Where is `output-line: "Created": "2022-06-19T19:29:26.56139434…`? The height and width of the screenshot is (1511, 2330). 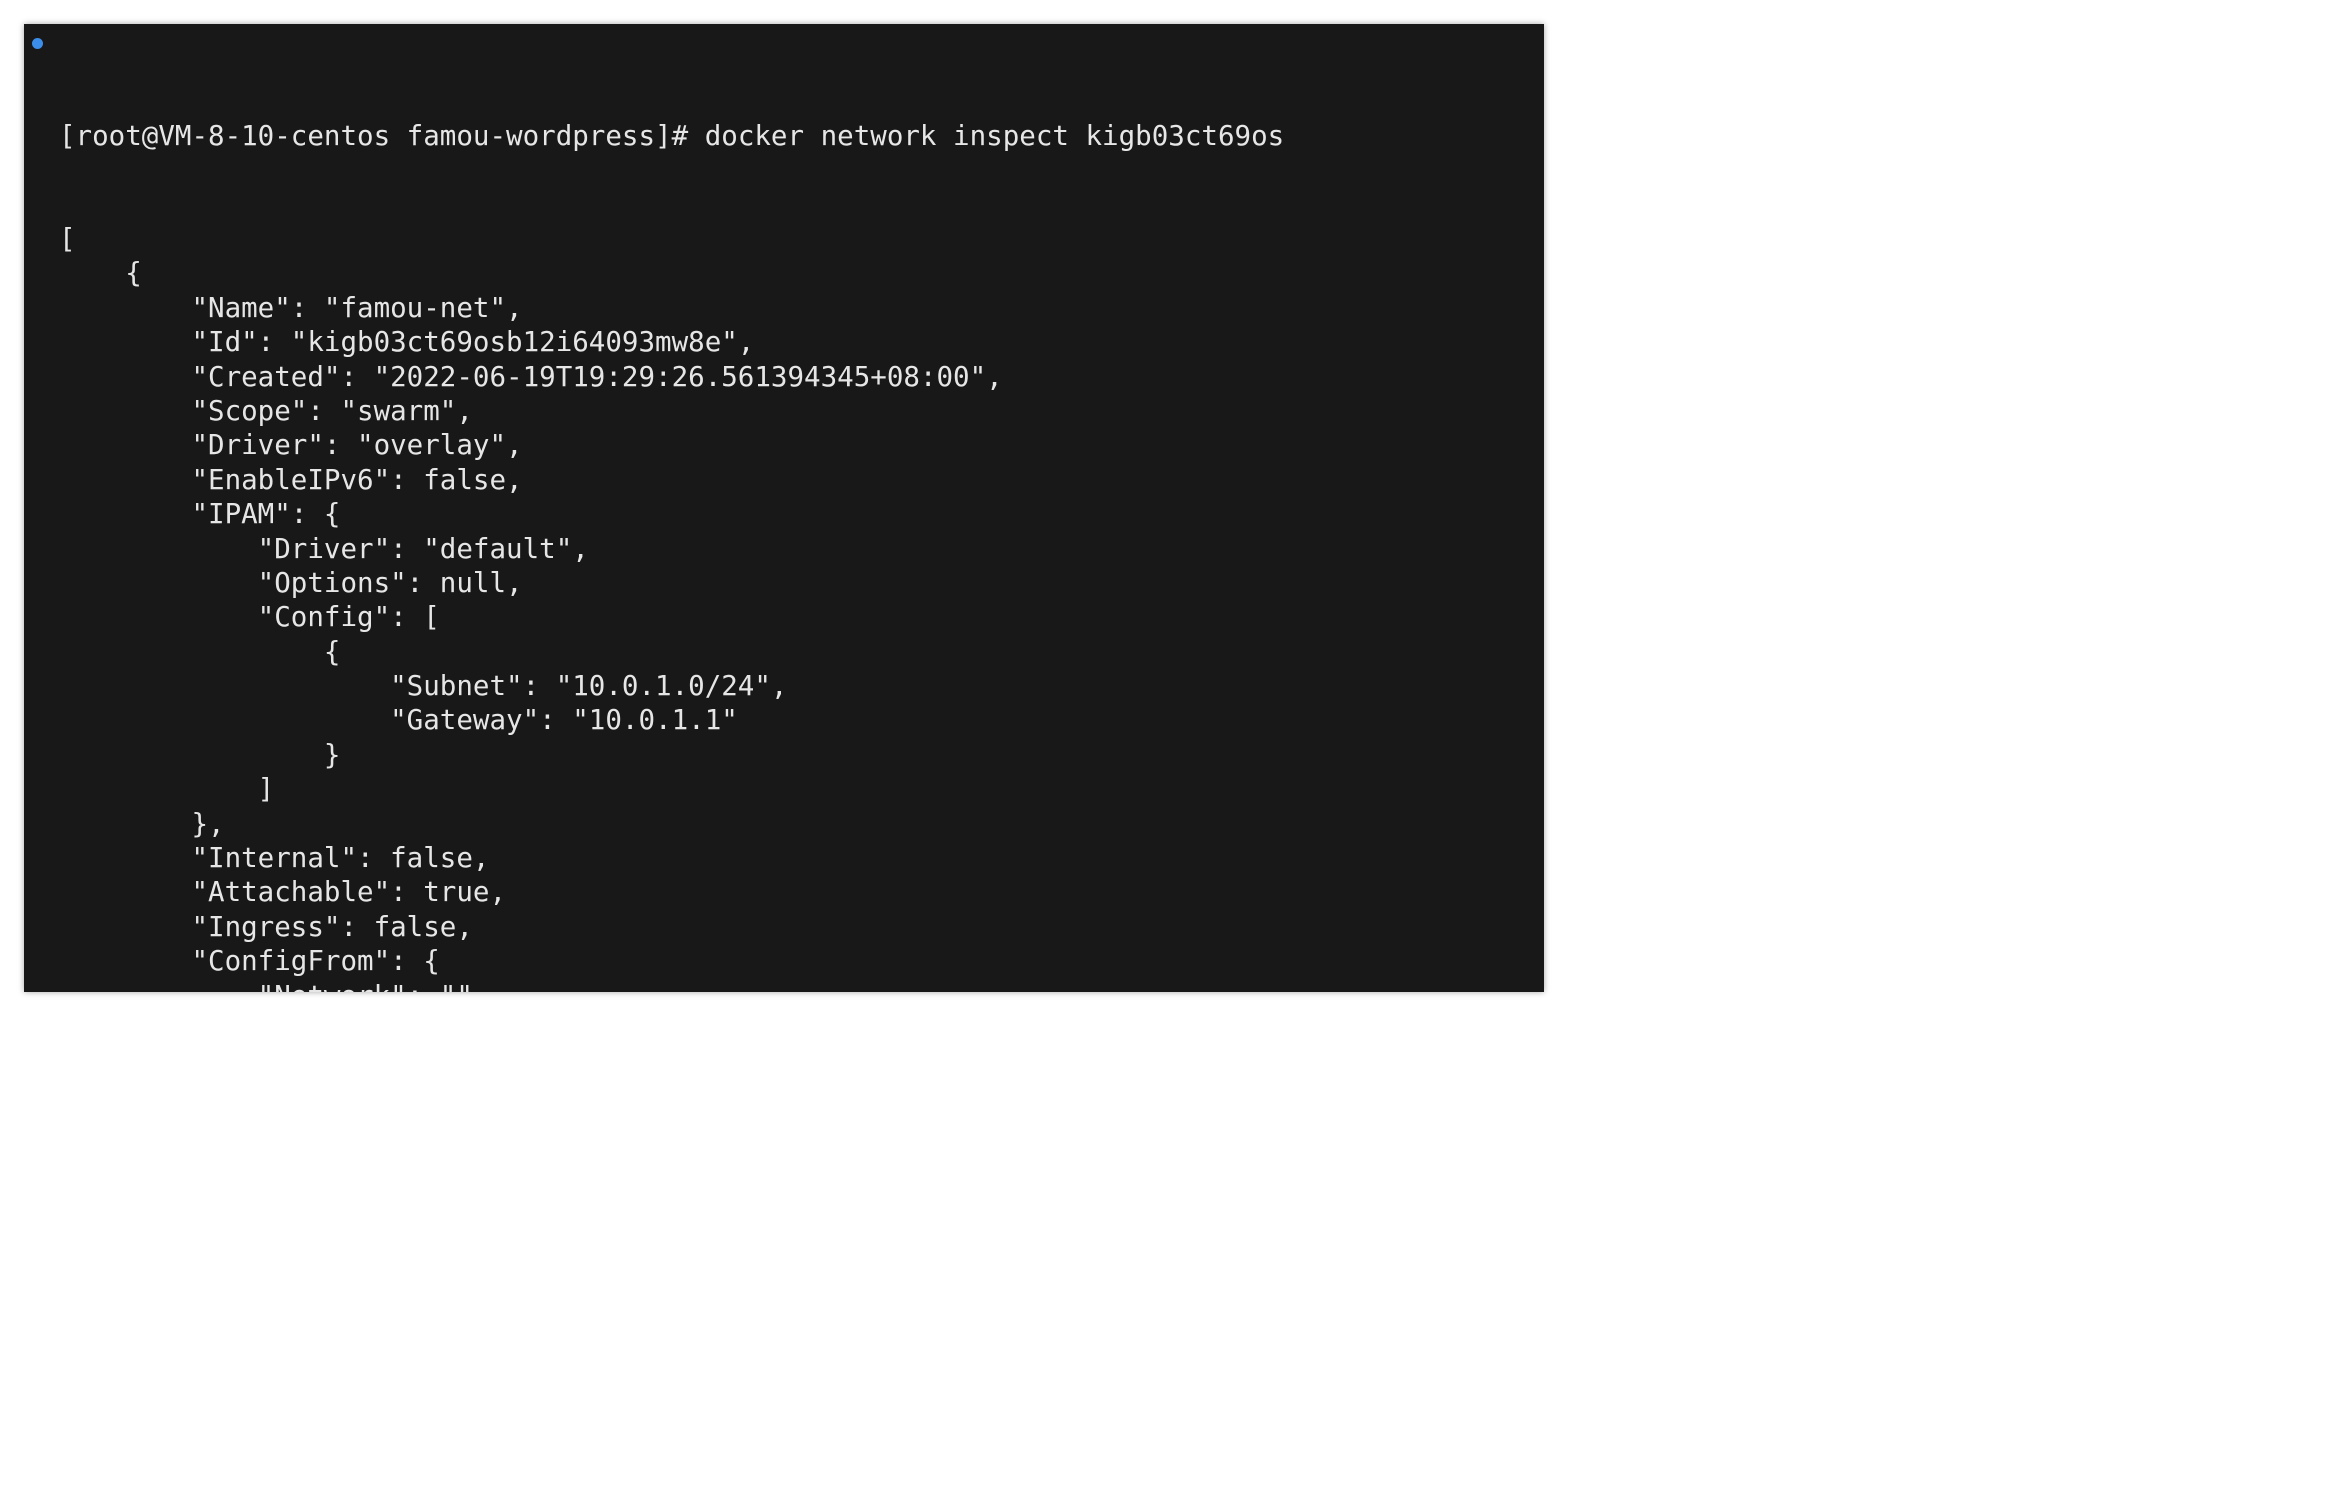
output-line: "Created": "2022-06-19T19:29:26.56139434… is located at coordinates (531, 376).